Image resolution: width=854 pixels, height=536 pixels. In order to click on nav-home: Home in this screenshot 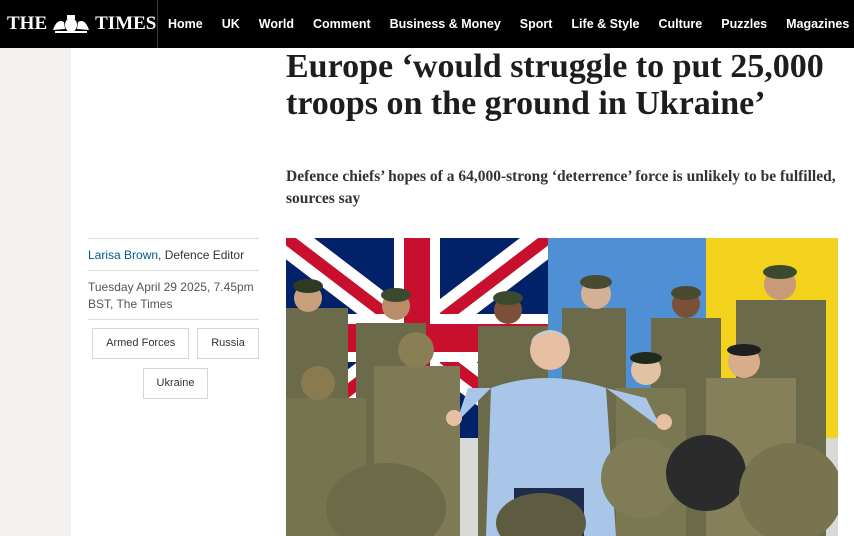, I will do `click(185, 24)`.